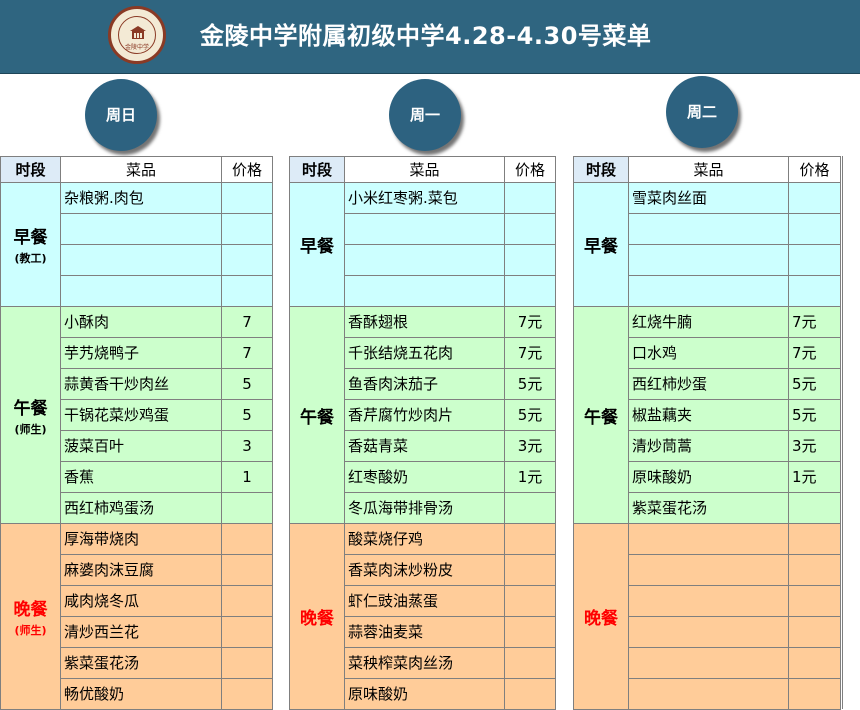 The width and height of the screenshot is (860, 710). Describe the element at coordinates (841, 432) in the screenshot. I see `table-edge` at that location.